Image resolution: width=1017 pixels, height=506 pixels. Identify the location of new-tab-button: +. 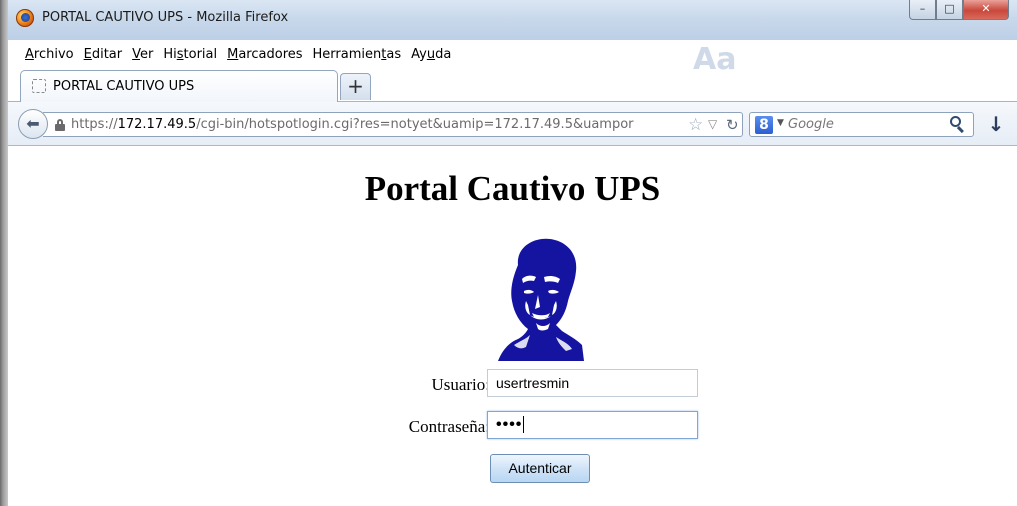
(355, 86).